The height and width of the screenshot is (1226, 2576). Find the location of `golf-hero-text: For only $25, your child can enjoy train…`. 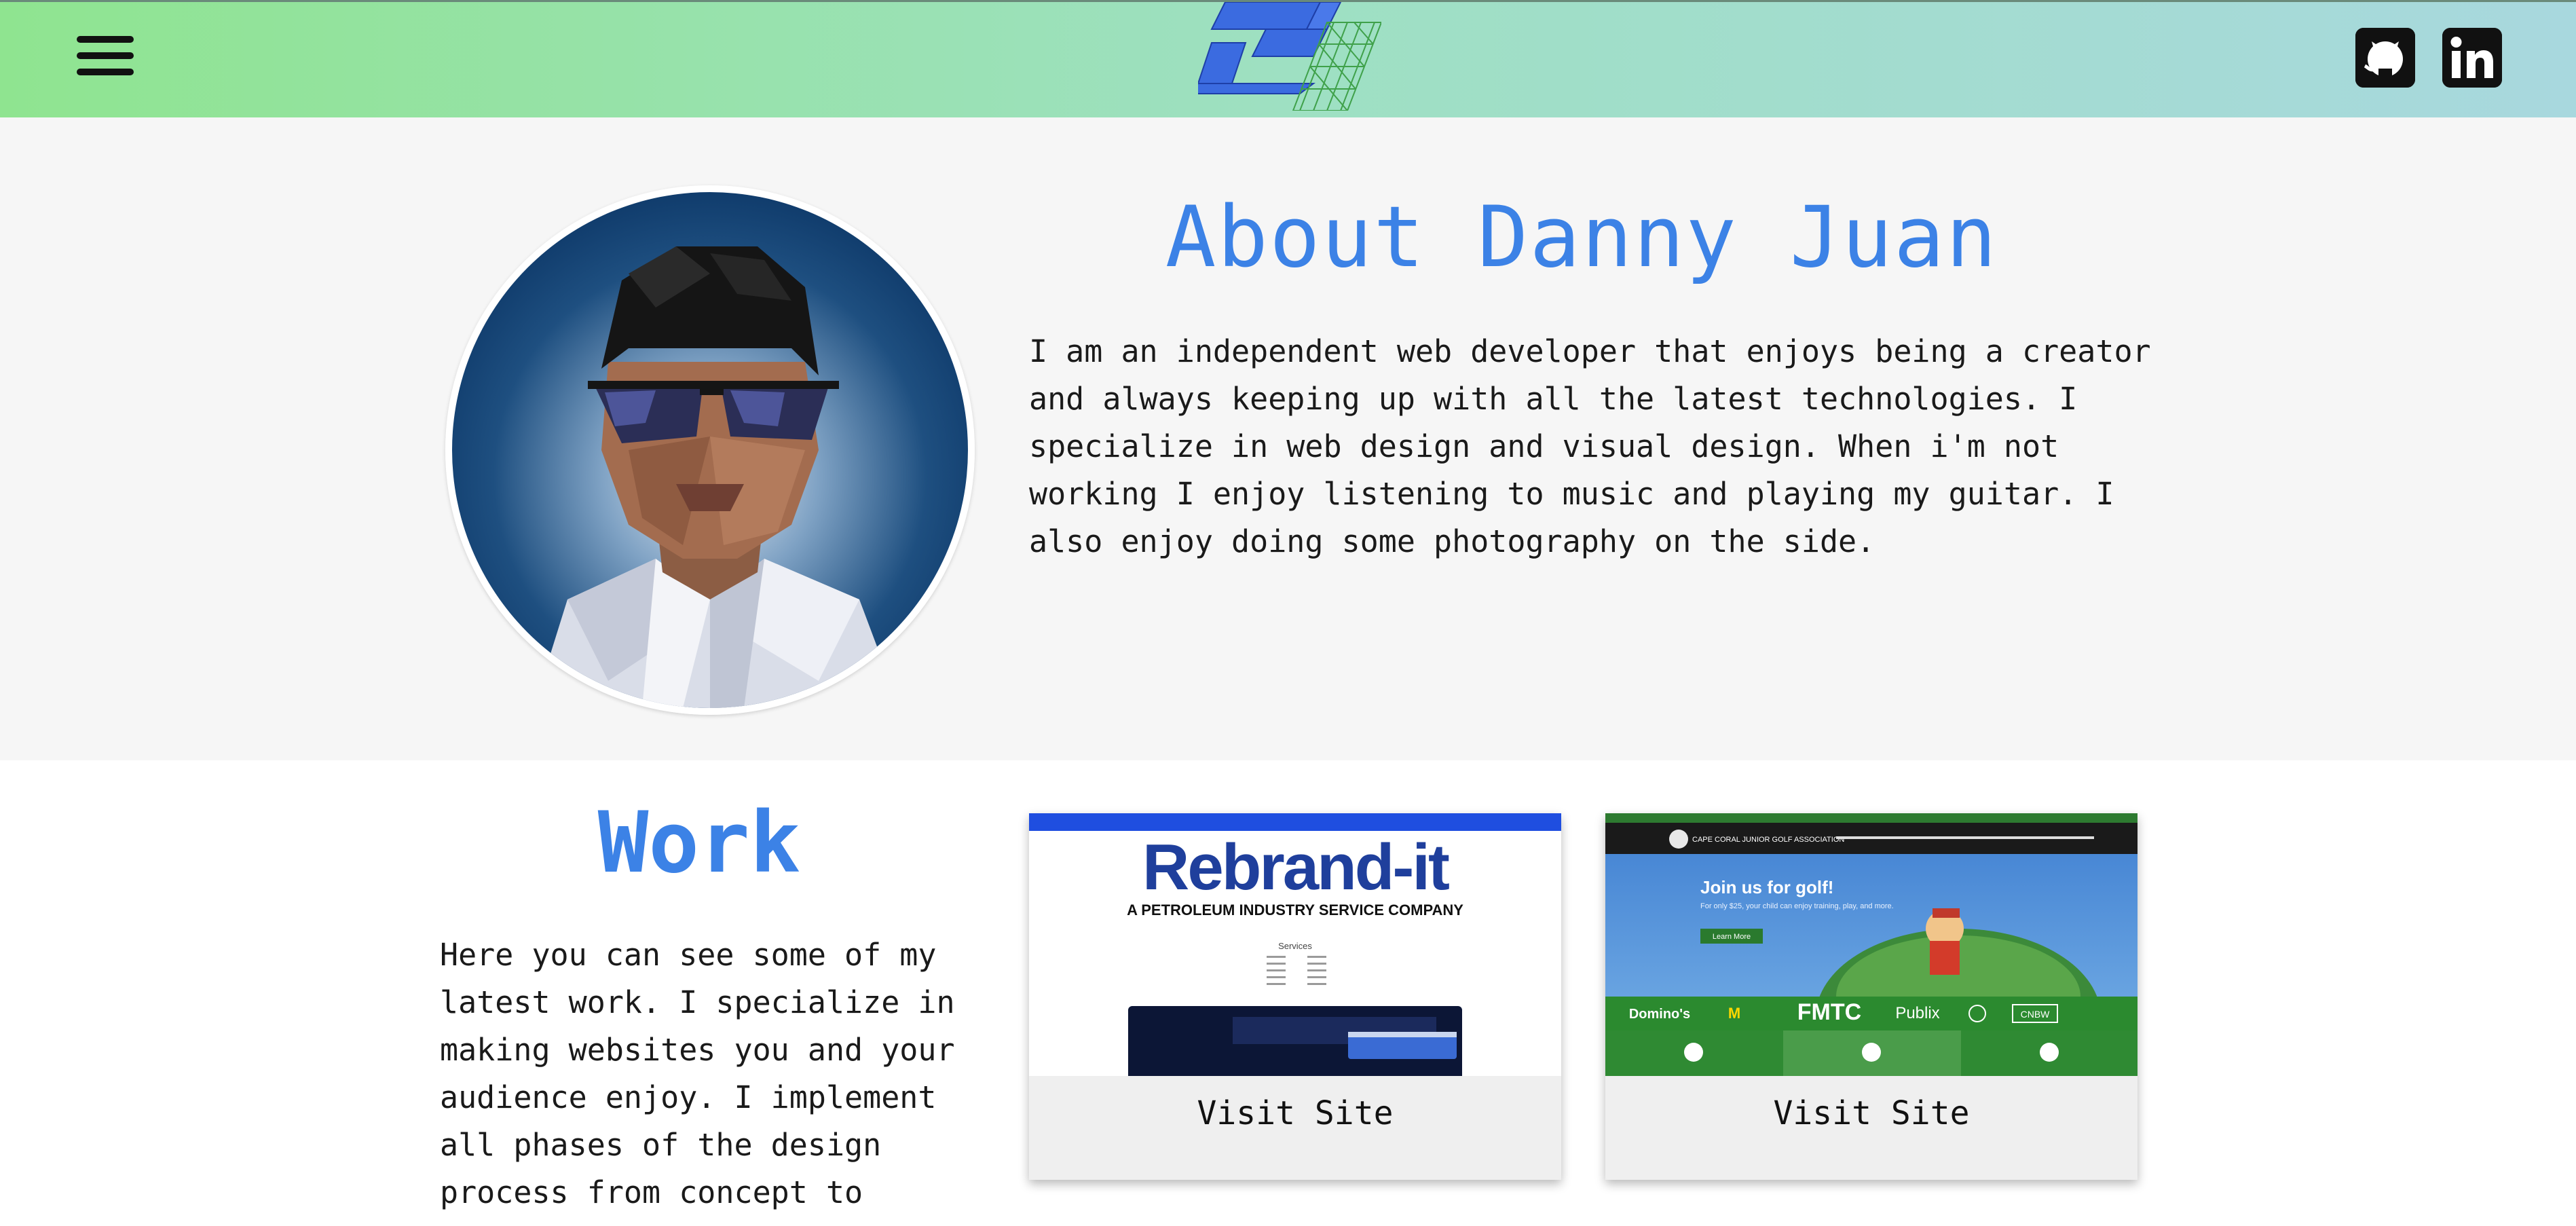

golf-hero-text: For only $25, your child can enjoy train… is located at coordinates (1797, 906).